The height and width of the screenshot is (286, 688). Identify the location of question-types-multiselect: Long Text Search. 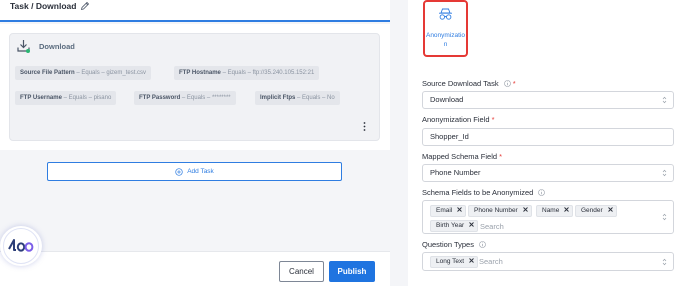
(548, 261).